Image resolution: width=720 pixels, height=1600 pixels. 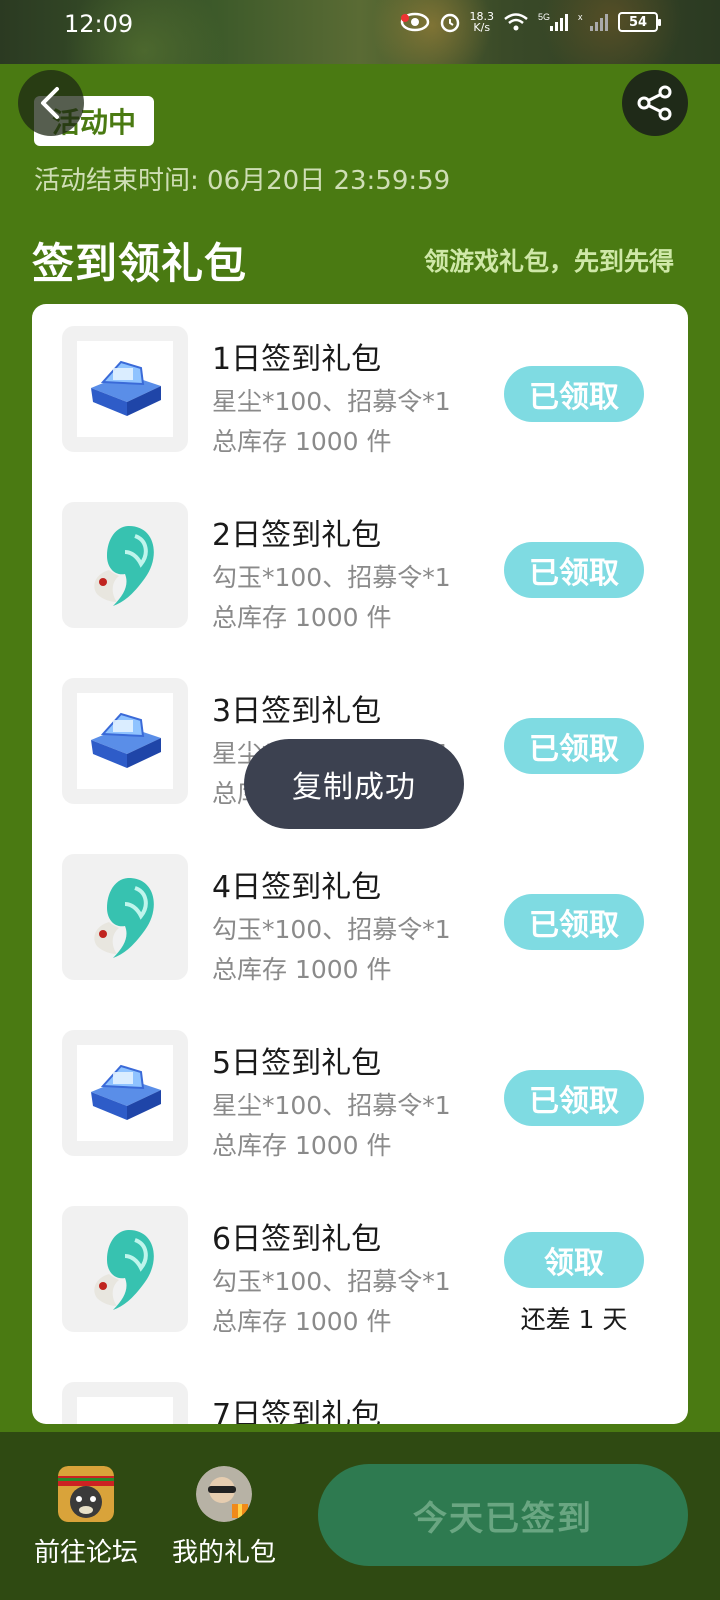 I want to click on forum-label: 前往论坛, so click(x=85, y=1553).